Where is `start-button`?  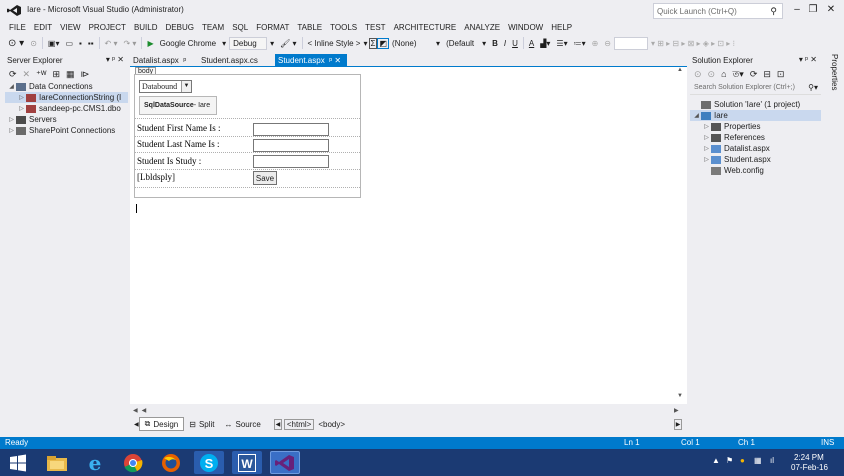
start-button is located at coordinates (18, 462).